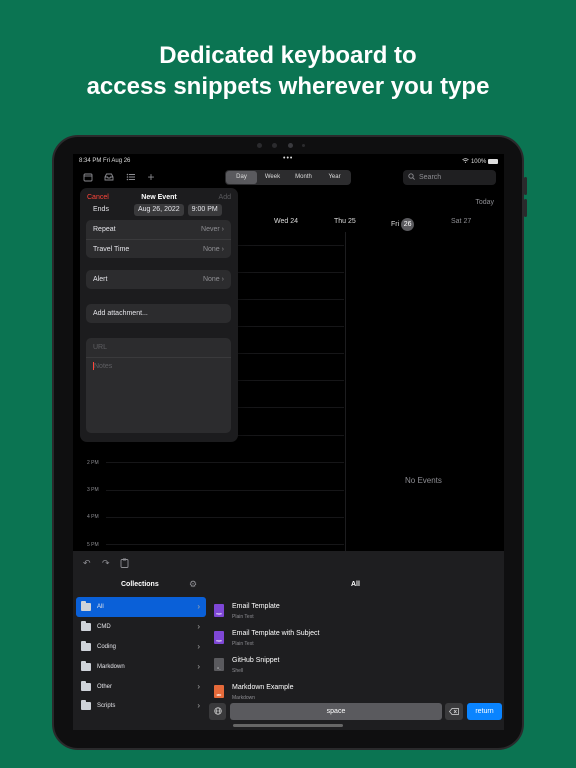 The image size is (576, 768). What do you see at coordinates (256, 660) in the screenshot?
I see `snippet-name: GitHub Snippet` at bounding box center [256, 660].